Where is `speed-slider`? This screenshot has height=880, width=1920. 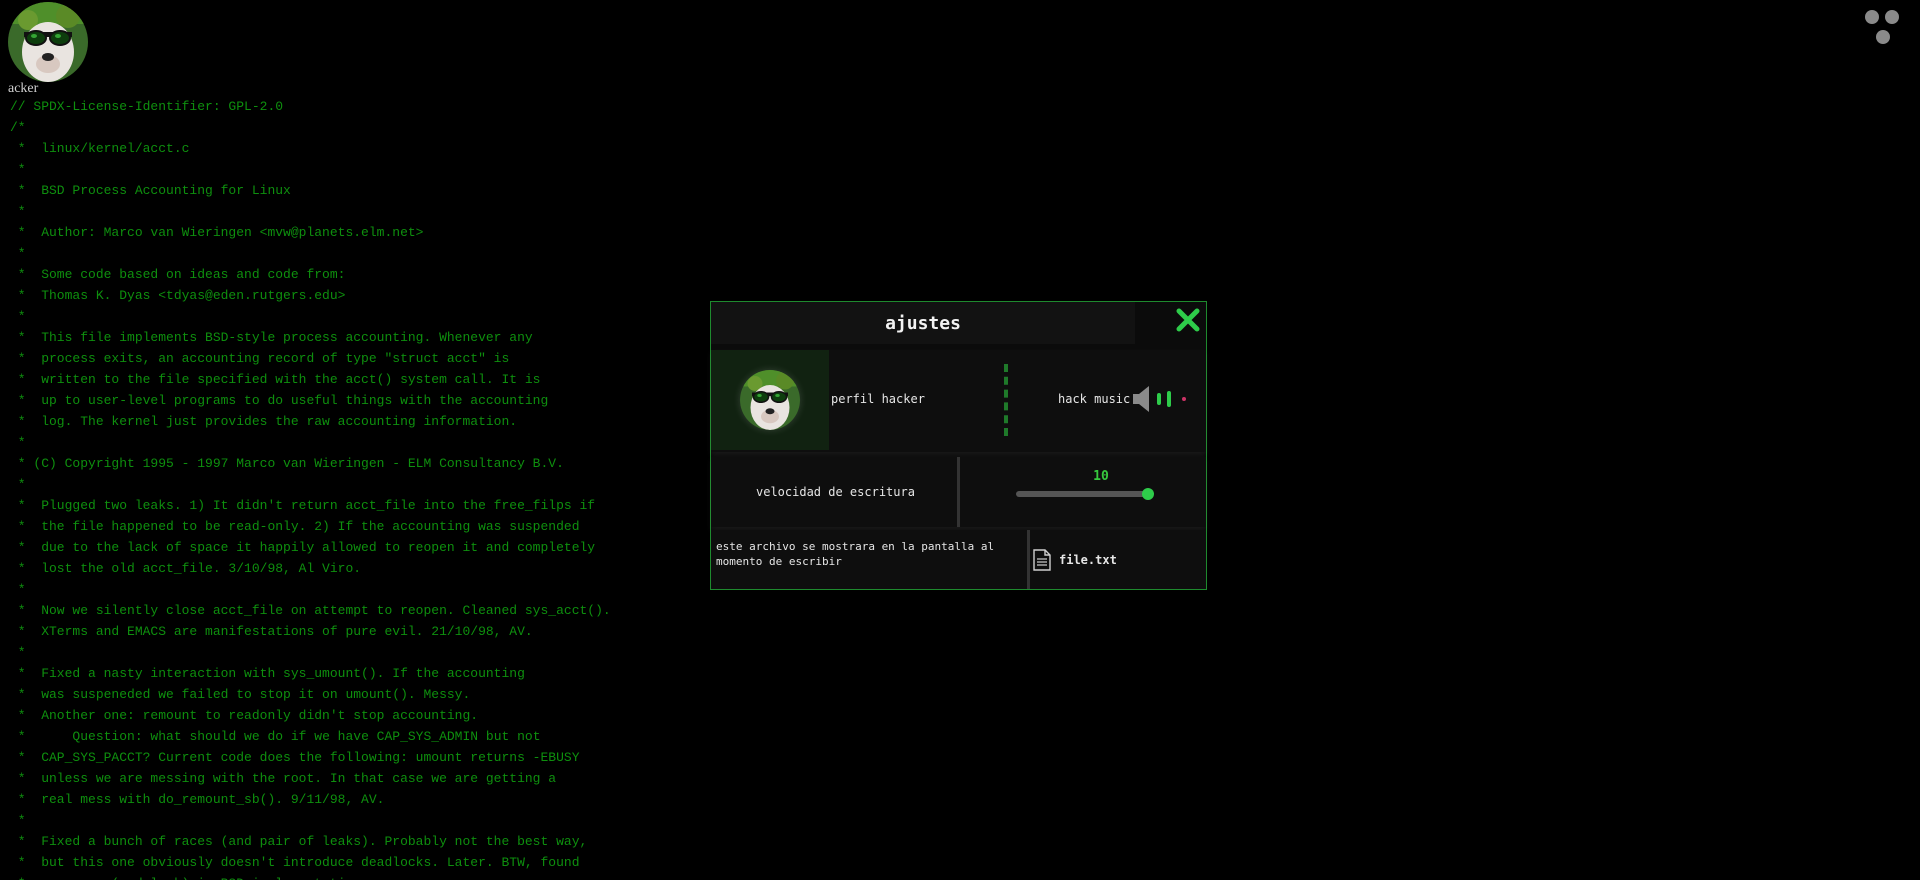
speed-slider is located at coordinates (1085, 494).